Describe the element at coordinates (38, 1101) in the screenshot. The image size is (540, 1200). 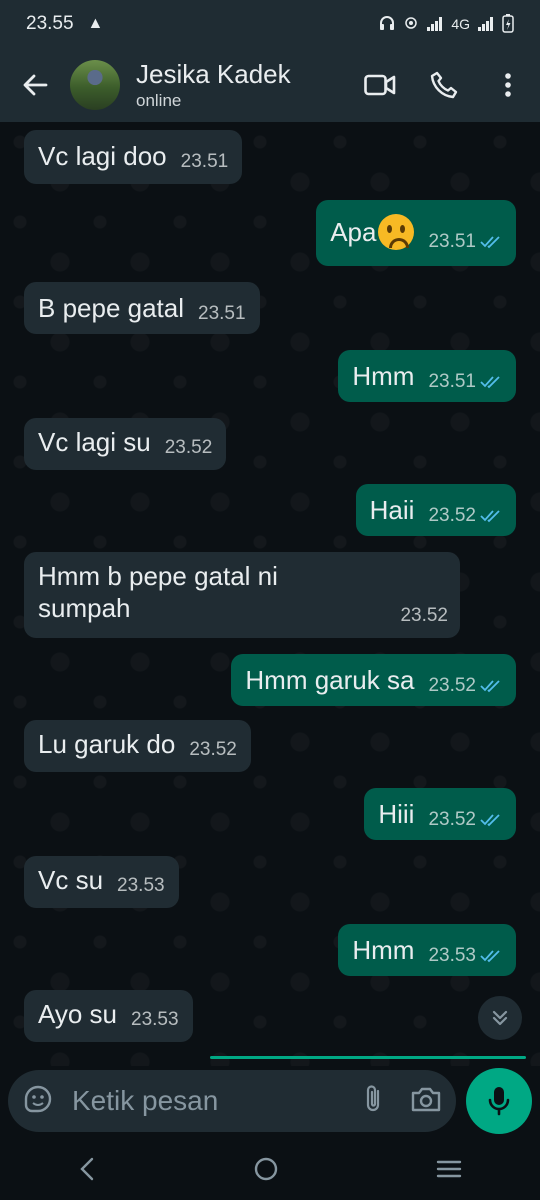
I see `sticker-icon` at that location.